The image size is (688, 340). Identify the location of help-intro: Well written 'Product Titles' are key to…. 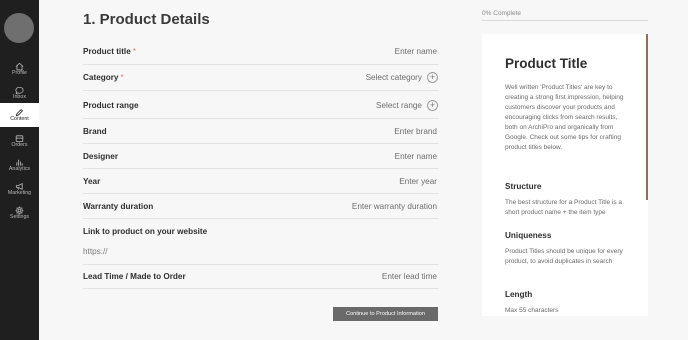
(564, 117).